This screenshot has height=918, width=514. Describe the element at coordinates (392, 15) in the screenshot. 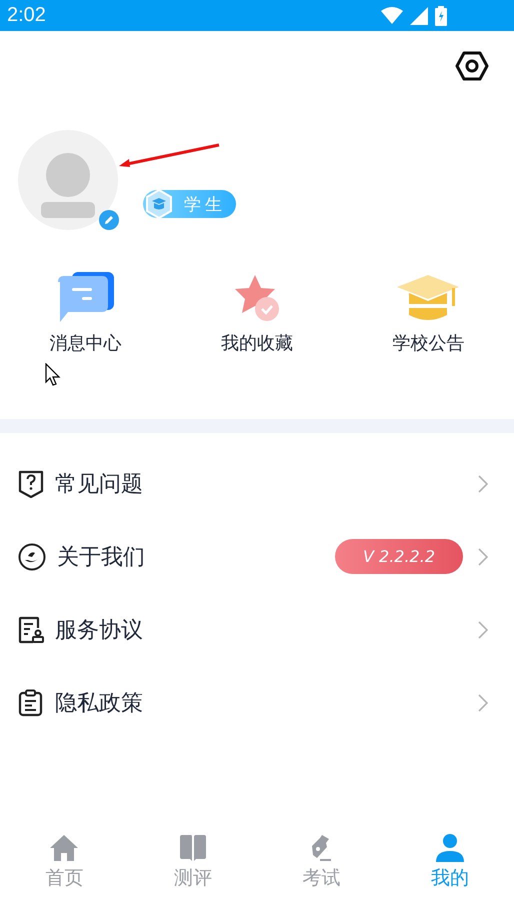

I see `wifi-icon` at that location.